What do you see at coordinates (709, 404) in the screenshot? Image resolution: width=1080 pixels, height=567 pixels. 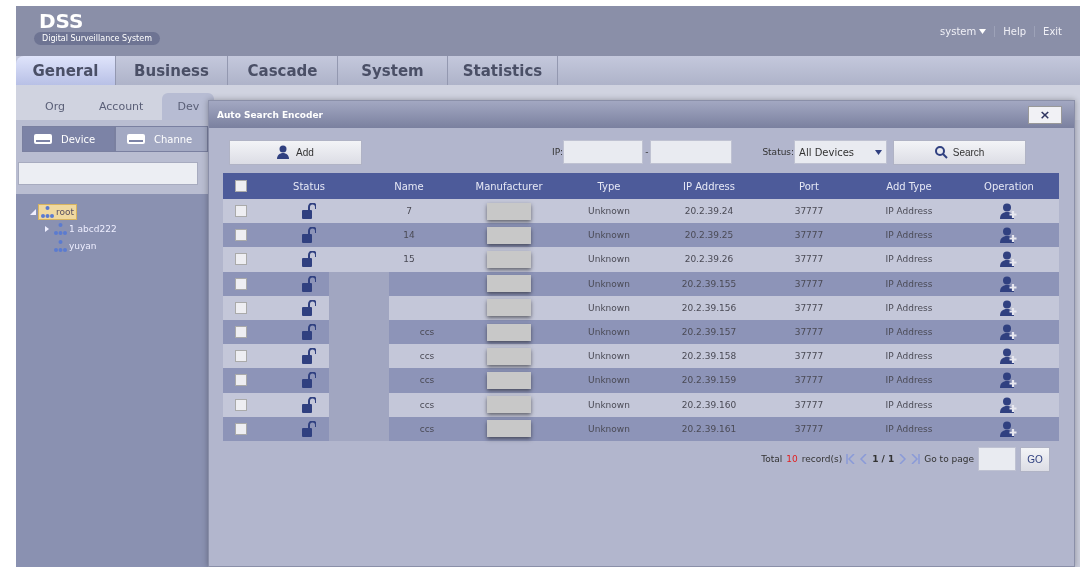 I see `table-cell-text: 20.2.39.160` at bounding box center [709, 404].